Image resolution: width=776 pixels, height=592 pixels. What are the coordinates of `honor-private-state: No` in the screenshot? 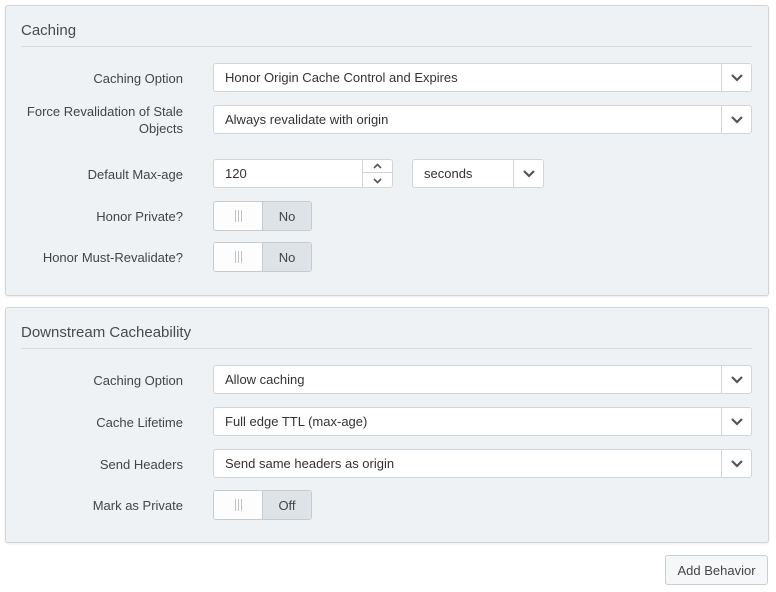 It's located at (287, 216).